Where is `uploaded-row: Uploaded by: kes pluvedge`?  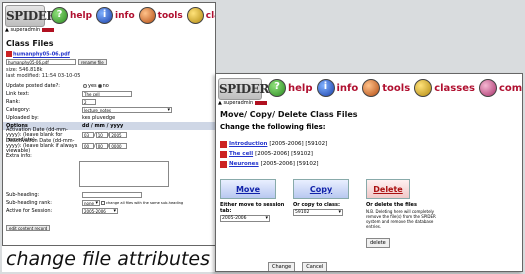
uploaded-row: Uploaded by: kes pluvedge is located at coordinates (61, 117).